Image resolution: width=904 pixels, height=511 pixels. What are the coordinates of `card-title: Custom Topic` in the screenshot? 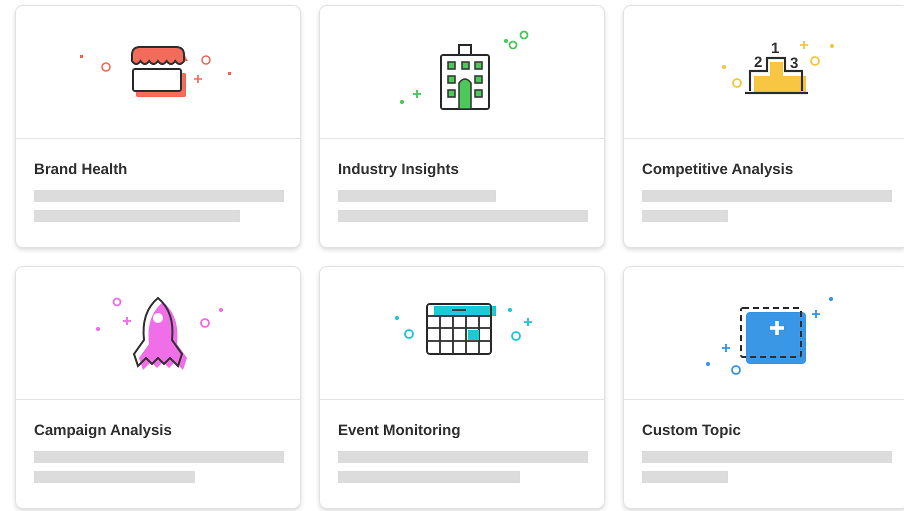 It's located at (692, 430).